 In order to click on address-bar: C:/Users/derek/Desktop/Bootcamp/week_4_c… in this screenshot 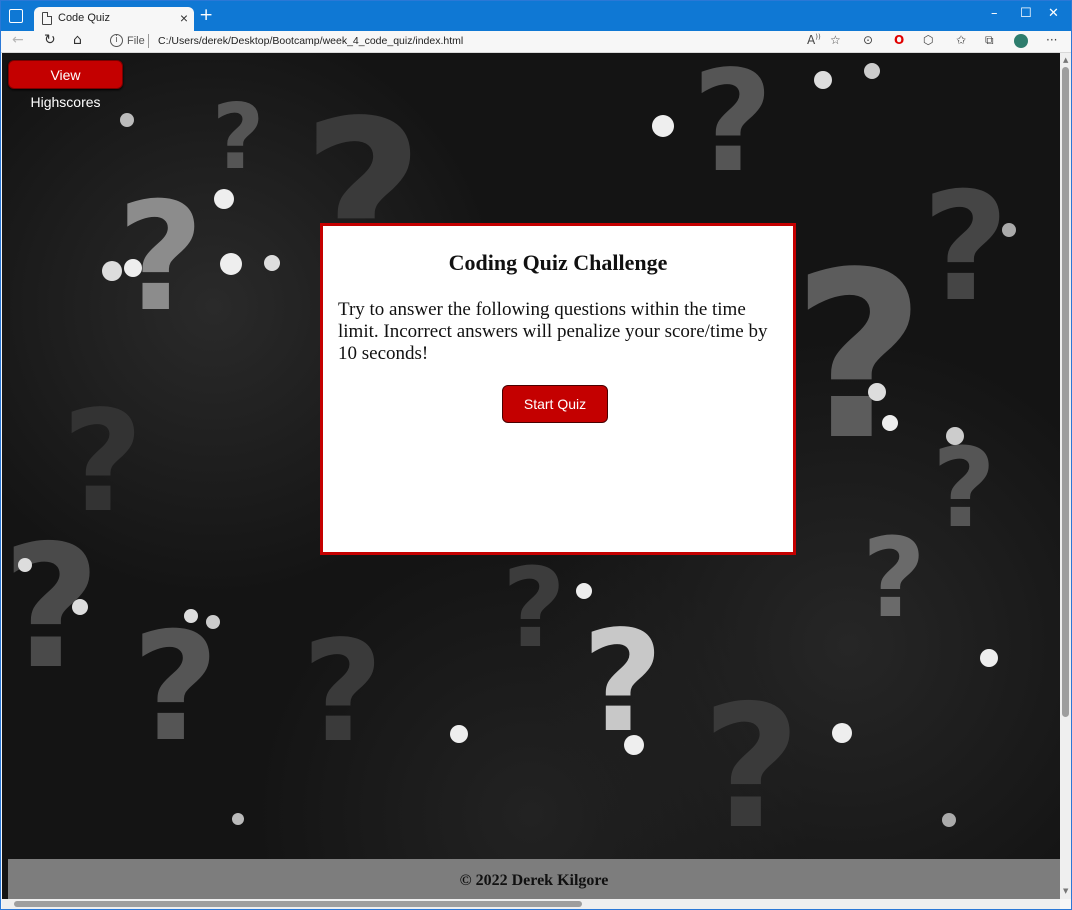, I will do `click(310, 41)`.